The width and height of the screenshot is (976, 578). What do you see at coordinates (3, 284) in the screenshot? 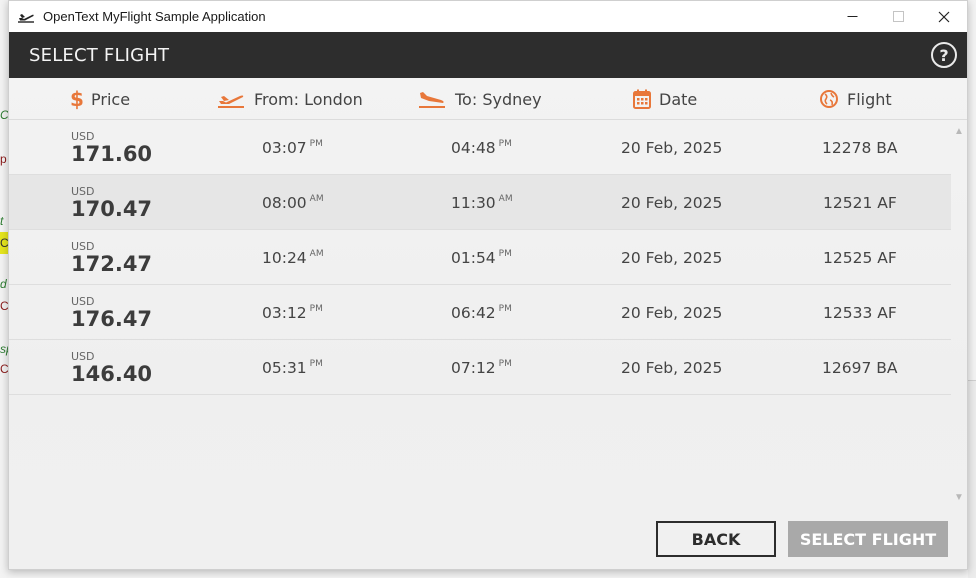
I see `background-text: d` at bounding box center [3, 284].